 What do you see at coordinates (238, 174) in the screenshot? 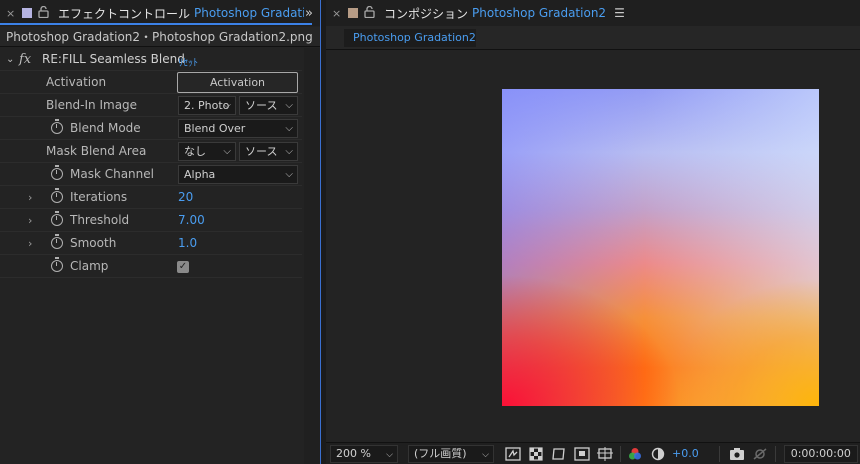
I see `mask-channel-select: Alpha ⌵` at bounding box center [238, 174].